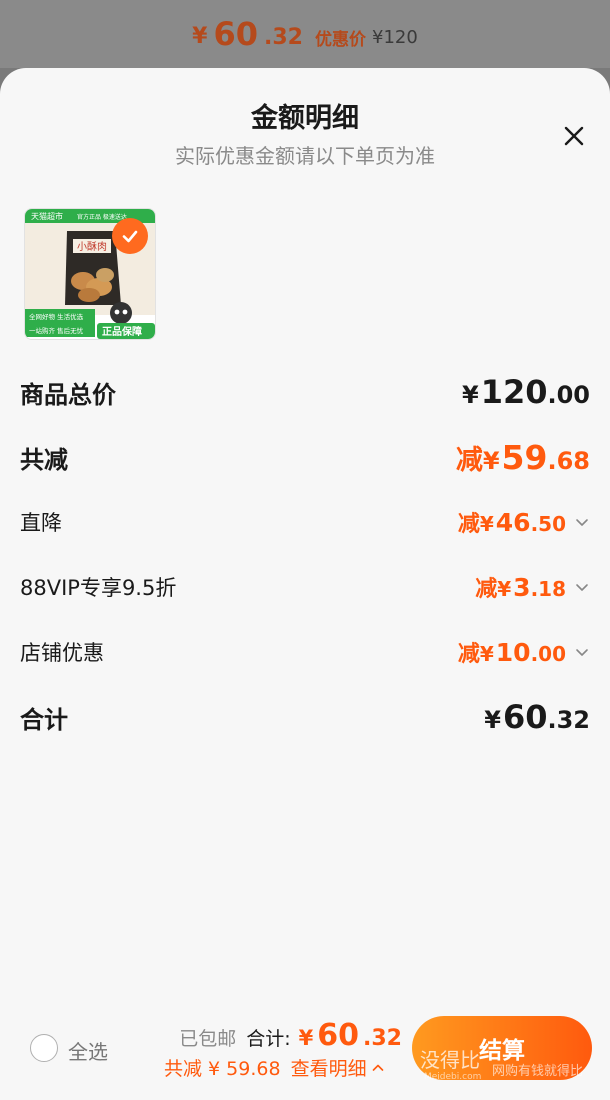  I want to click on chevron-up-icon, so click(377, 1067).